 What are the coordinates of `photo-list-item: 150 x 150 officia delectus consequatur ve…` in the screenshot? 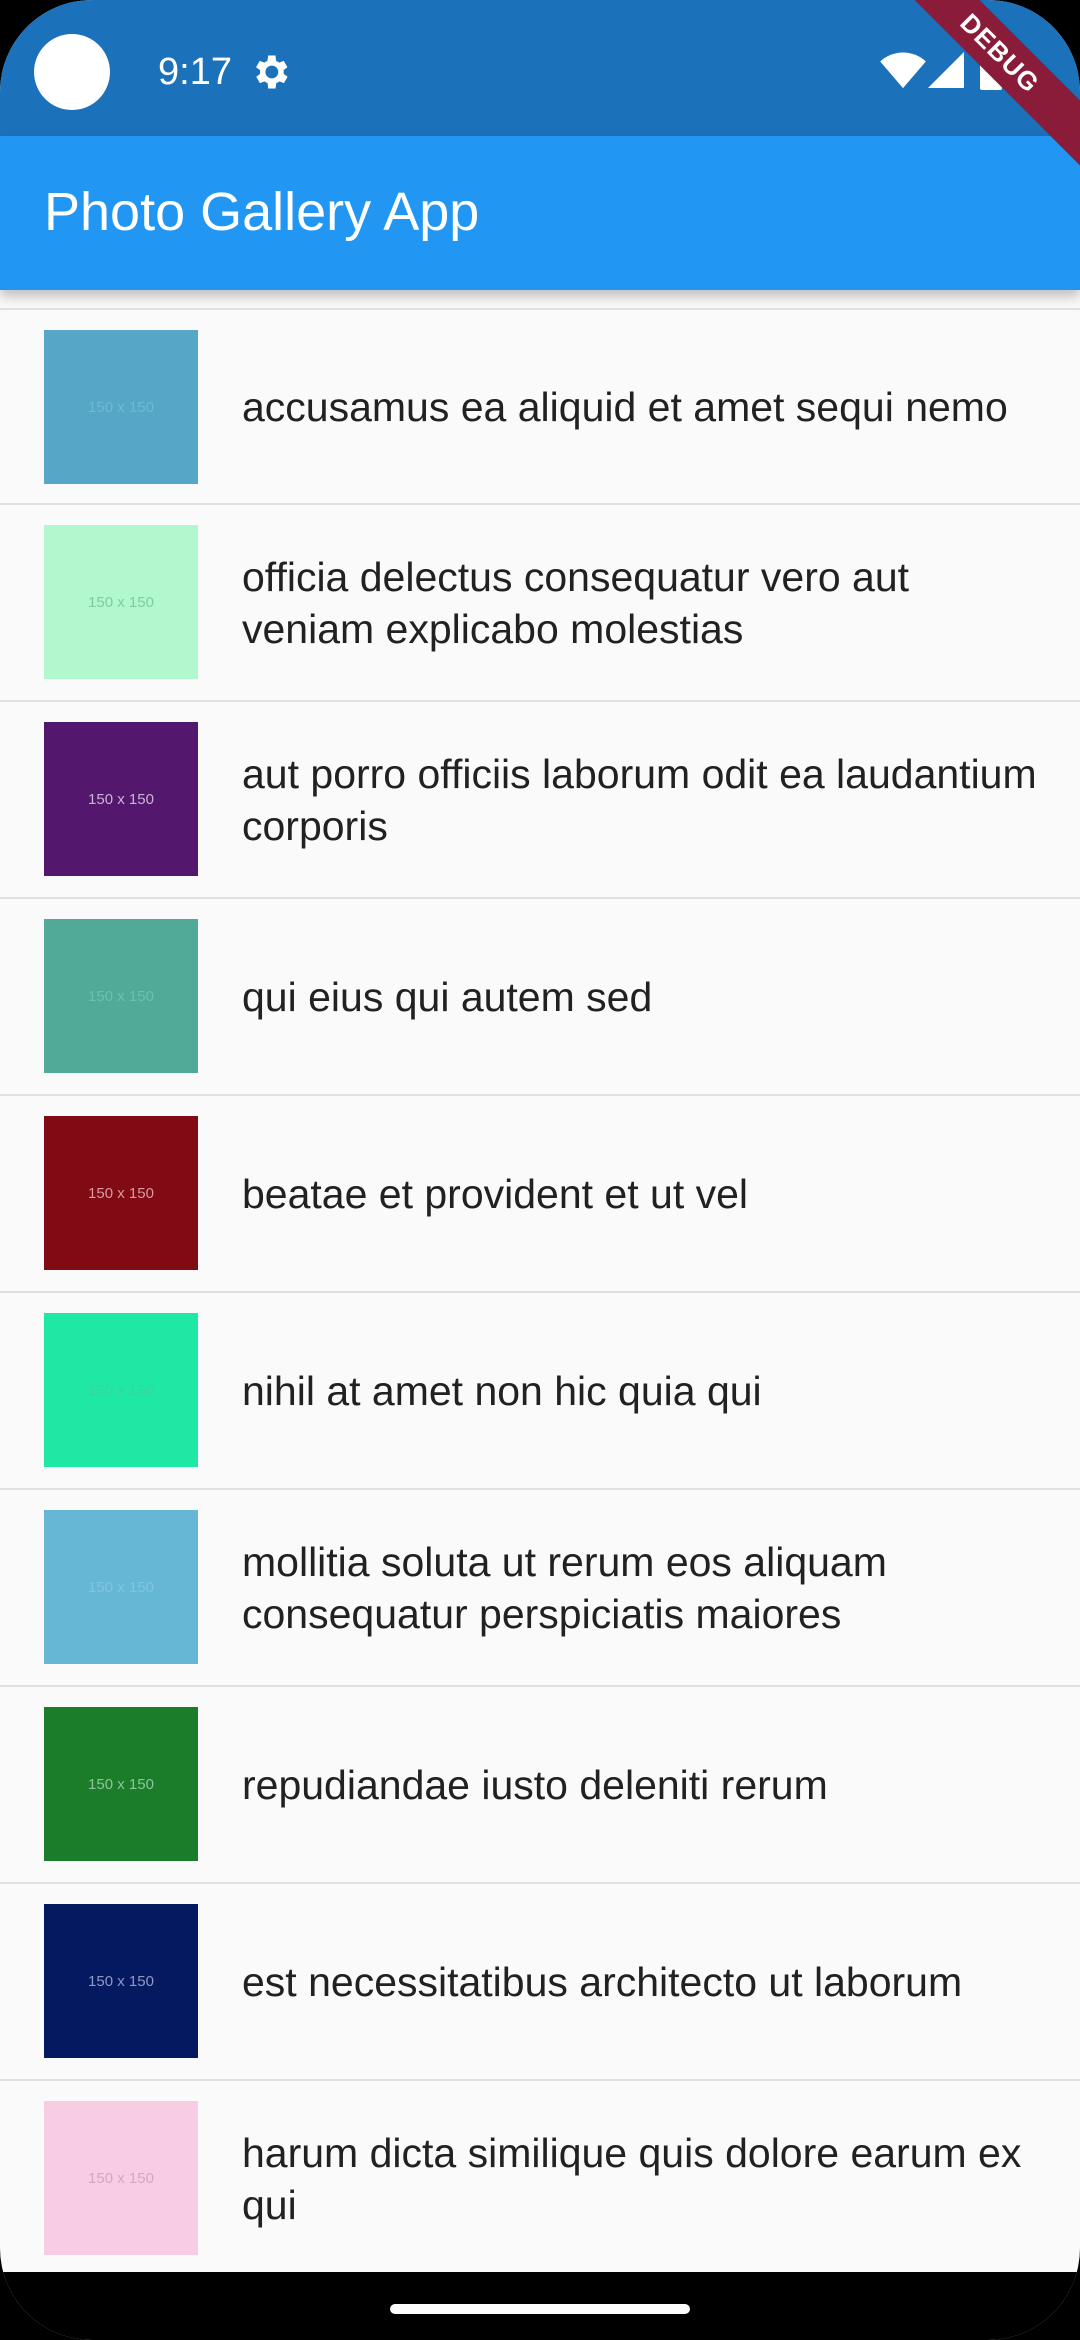 It's located at (540, 603).